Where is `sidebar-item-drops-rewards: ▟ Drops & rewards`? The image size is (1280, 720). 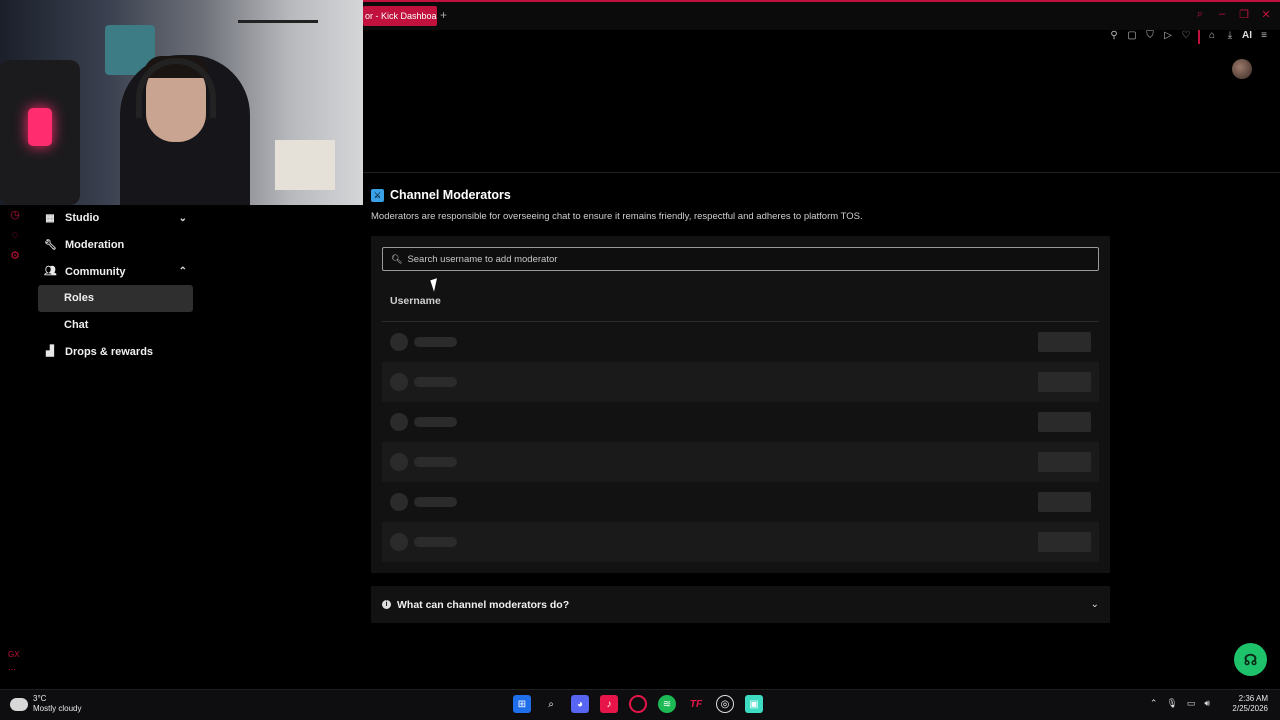 sidebar-item-drops-rewards: ▟ Drops & rewards is located at coordinates (115, 351).